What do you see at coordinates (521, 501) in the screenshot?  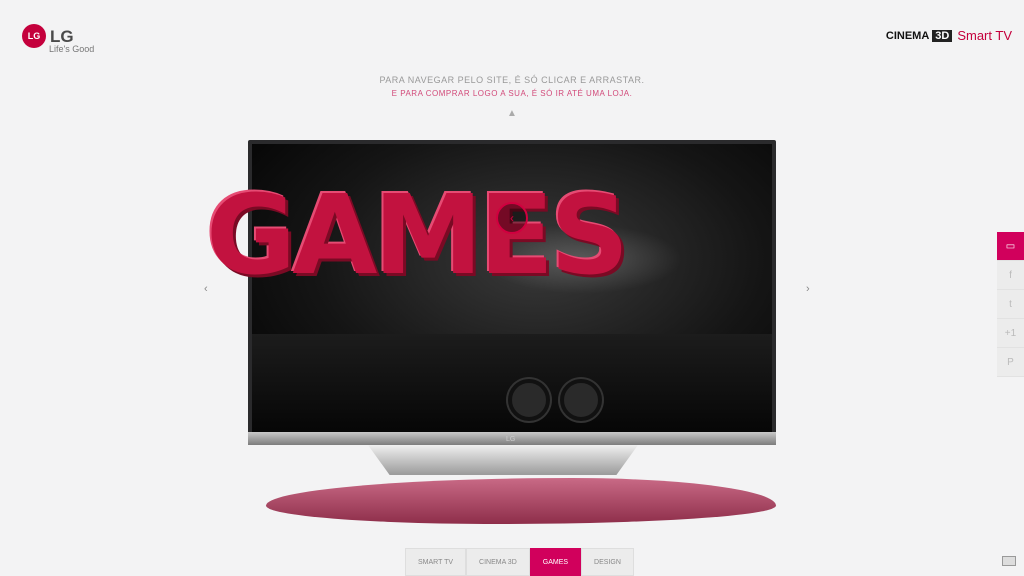 I see `red-cloth` at bounding box center [521, 501].